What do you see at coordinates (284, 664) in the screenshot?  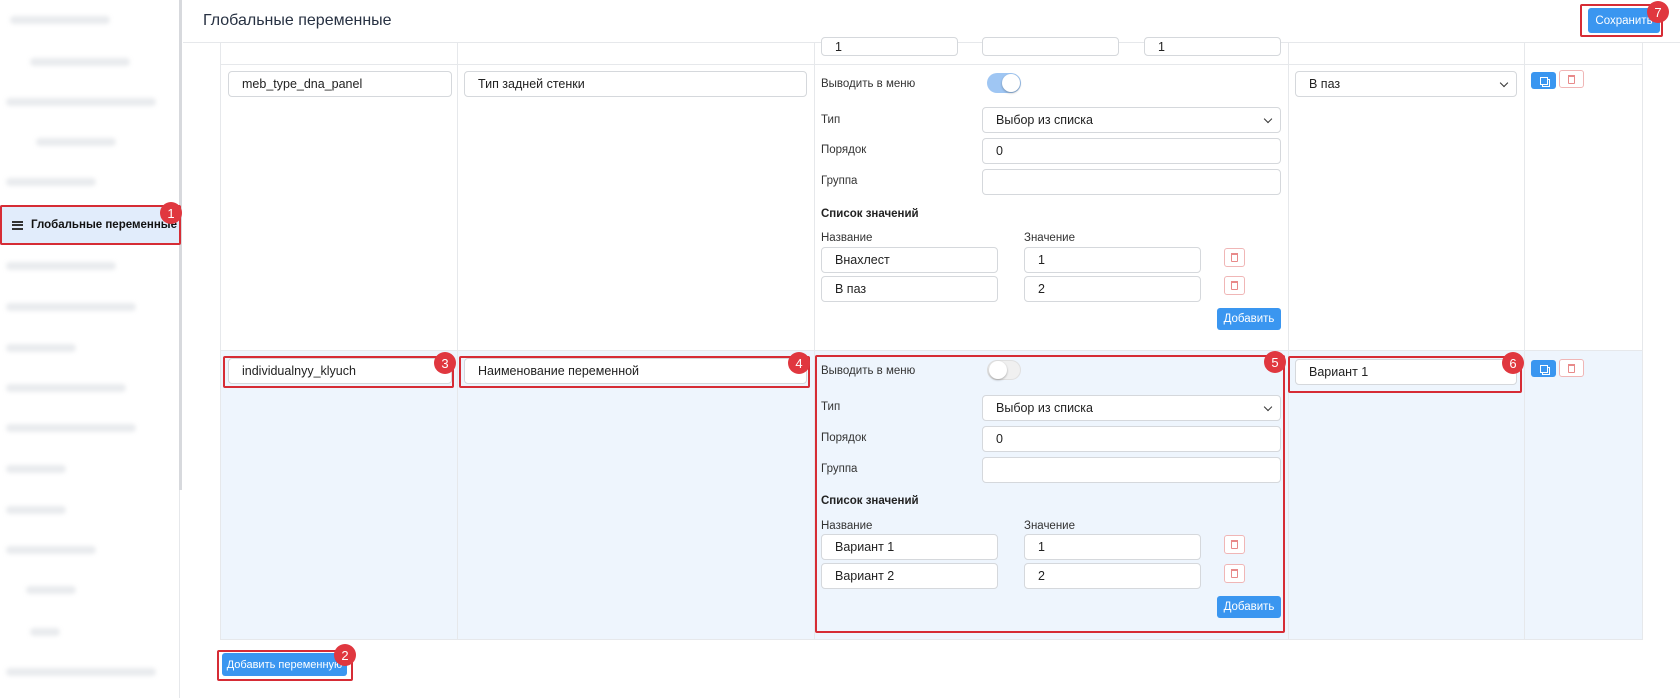 I see `add-variable-button: Добавить переменную` at bounding box center [284, 664].